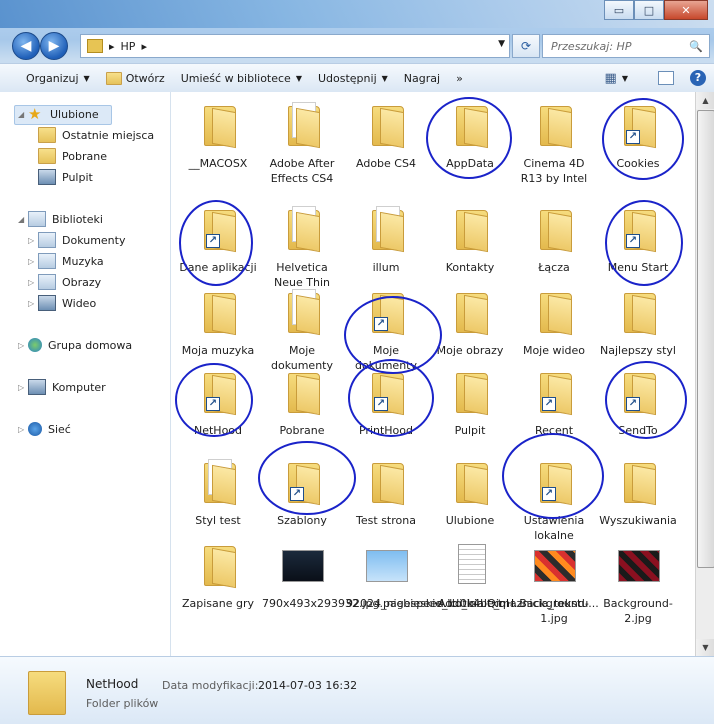 The height and width of the screenshot is (724, 714). What do you see at coordinates (302, 143) in the screenshot?
I see `file-item: Adobe After Effects CS4` at bounding box center [302, 143].